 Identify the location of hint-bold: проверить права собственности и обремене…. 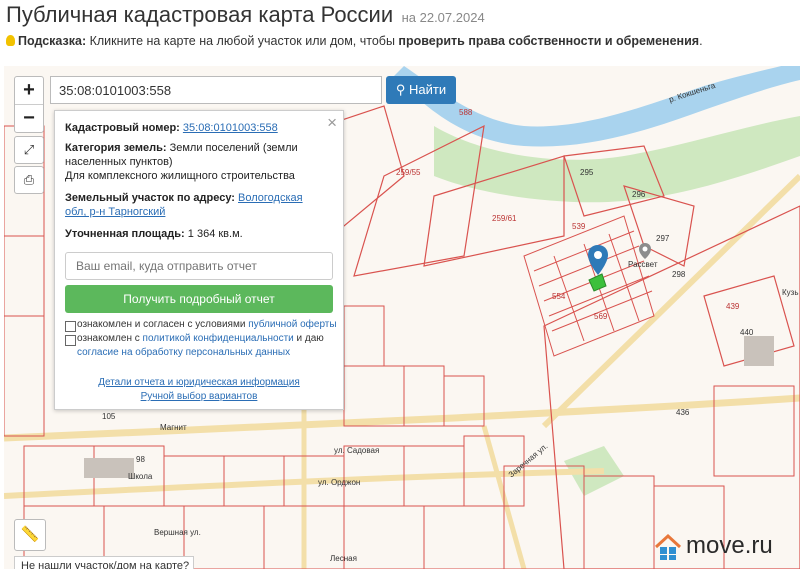
(549, 41).